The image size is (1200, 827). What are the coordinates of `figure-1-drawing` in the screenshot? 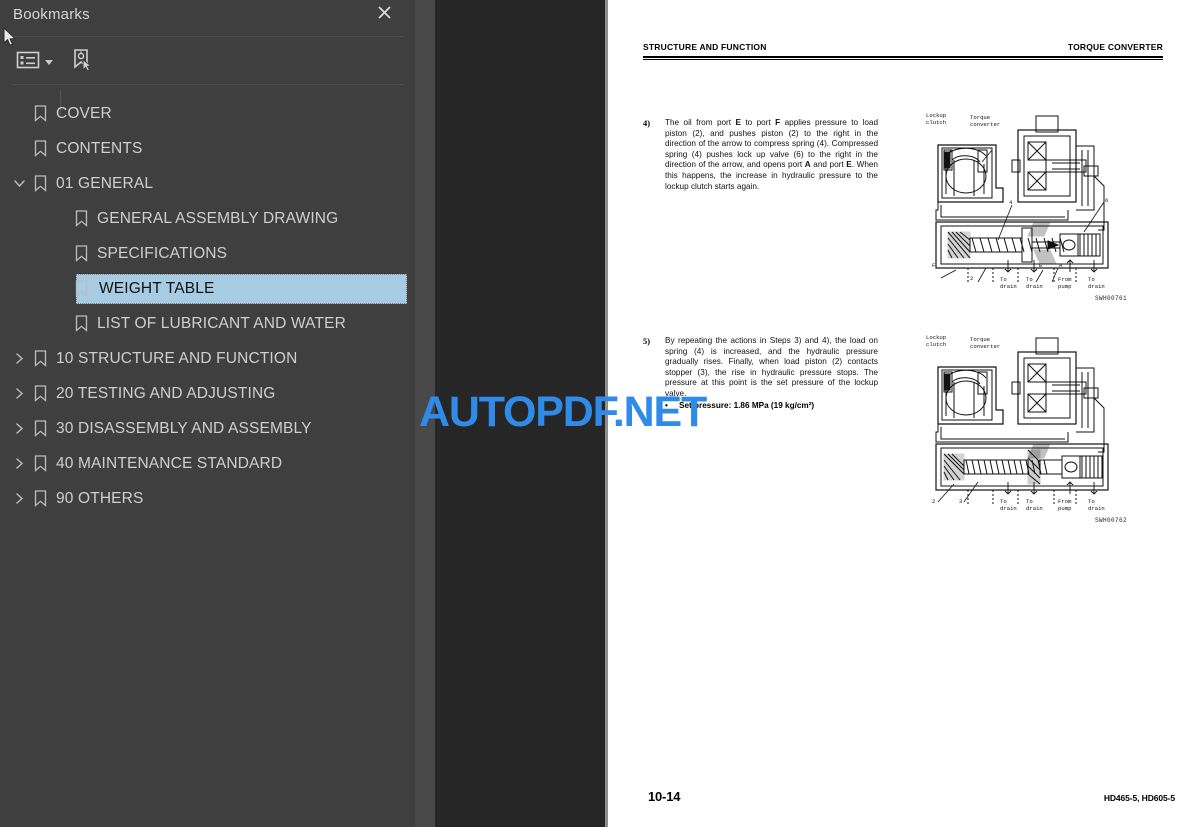 It's located at (1022, 199).